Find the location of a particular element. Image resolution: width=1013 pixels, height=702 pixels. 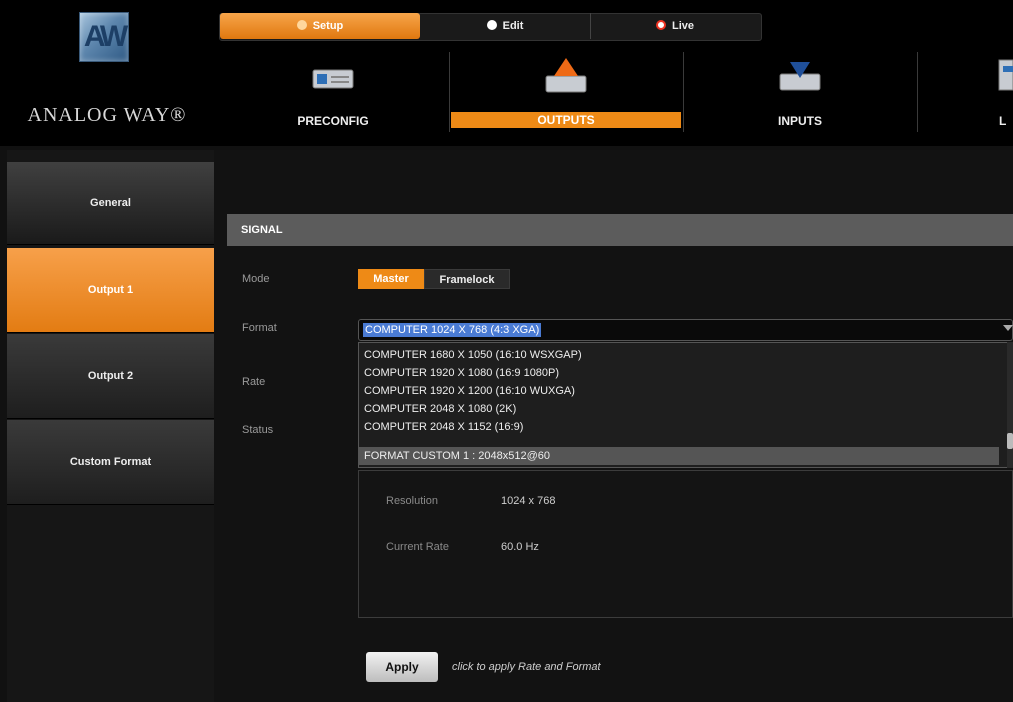

status-panel is located at coordinates (685, 544).